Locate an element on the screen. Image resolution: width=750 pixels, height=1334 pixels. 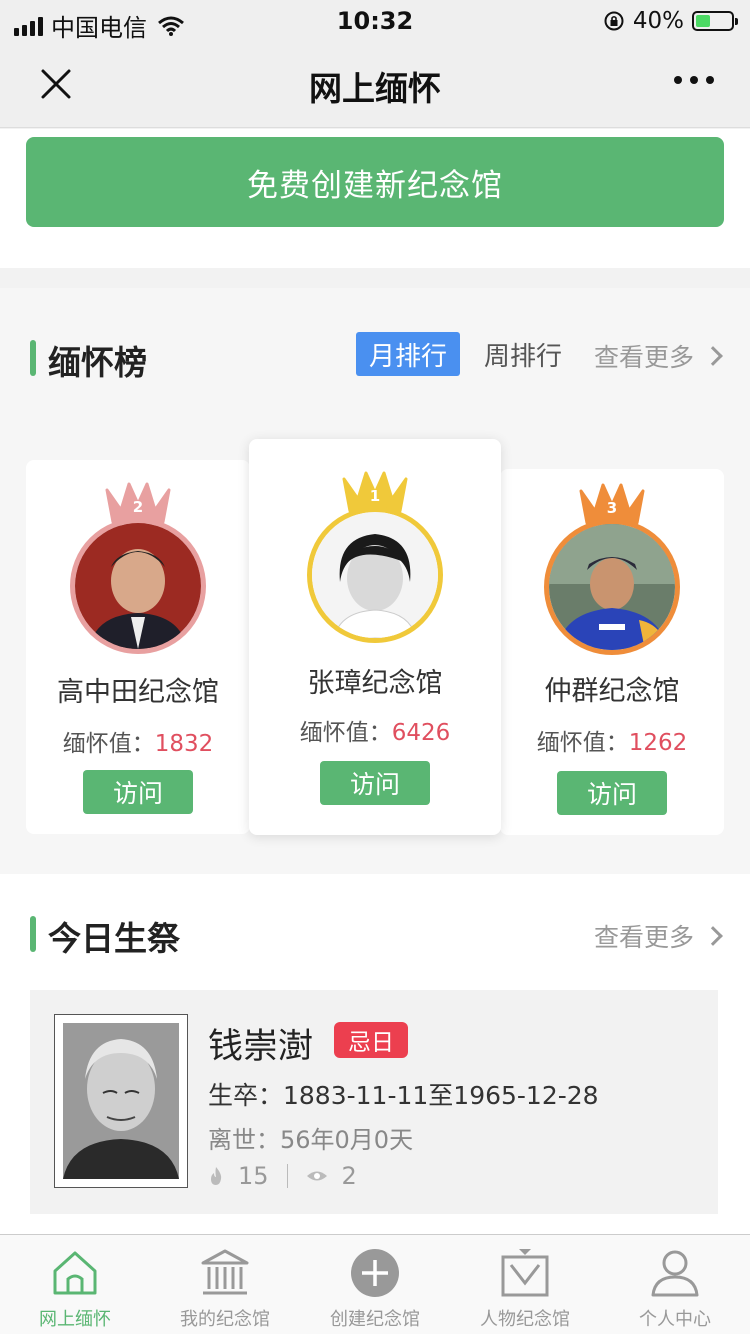
rank-number: 1 is located at coordinates (375, 496).